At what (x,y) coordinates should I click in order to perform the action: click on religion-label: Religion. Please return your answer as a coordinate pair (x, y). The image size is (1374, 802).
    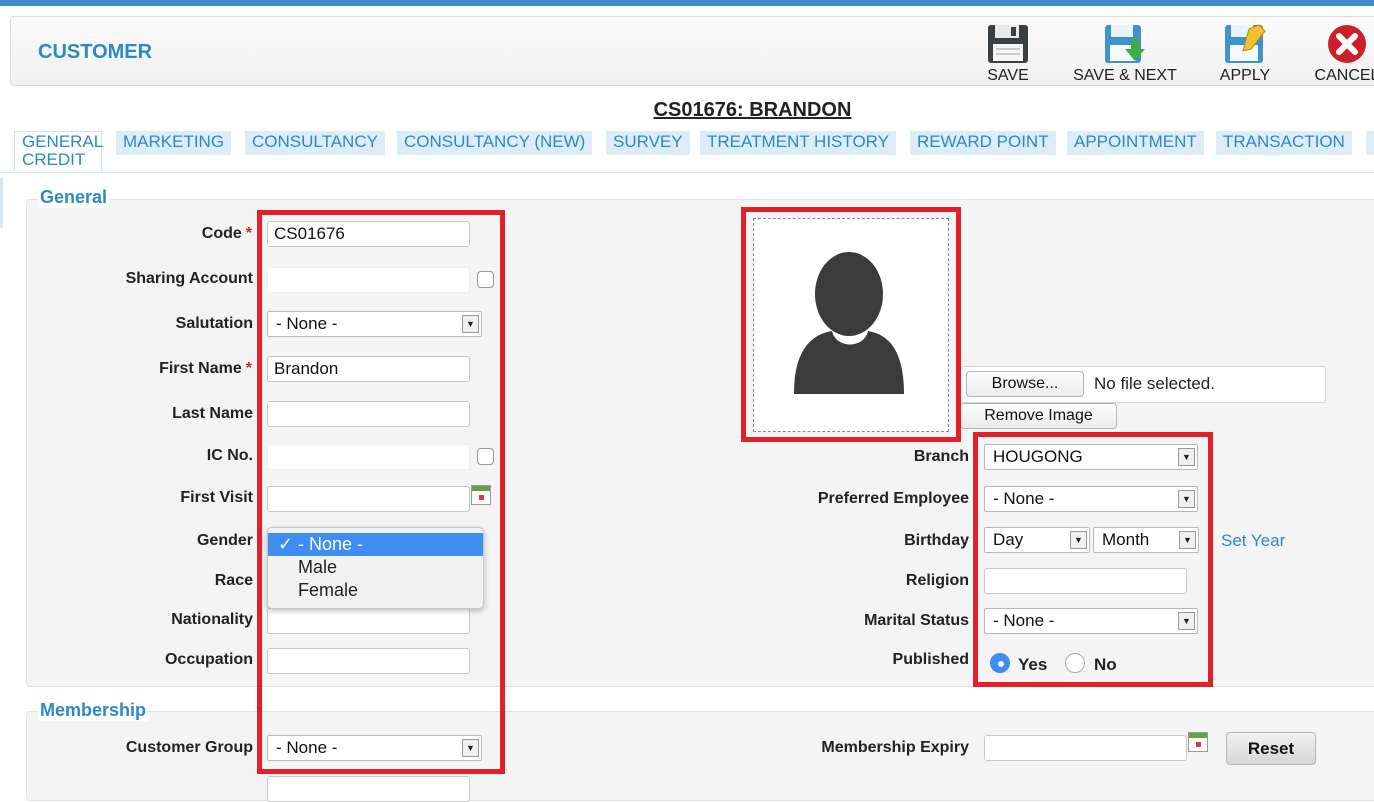
    Looking at the image, I should click on (937, 580).